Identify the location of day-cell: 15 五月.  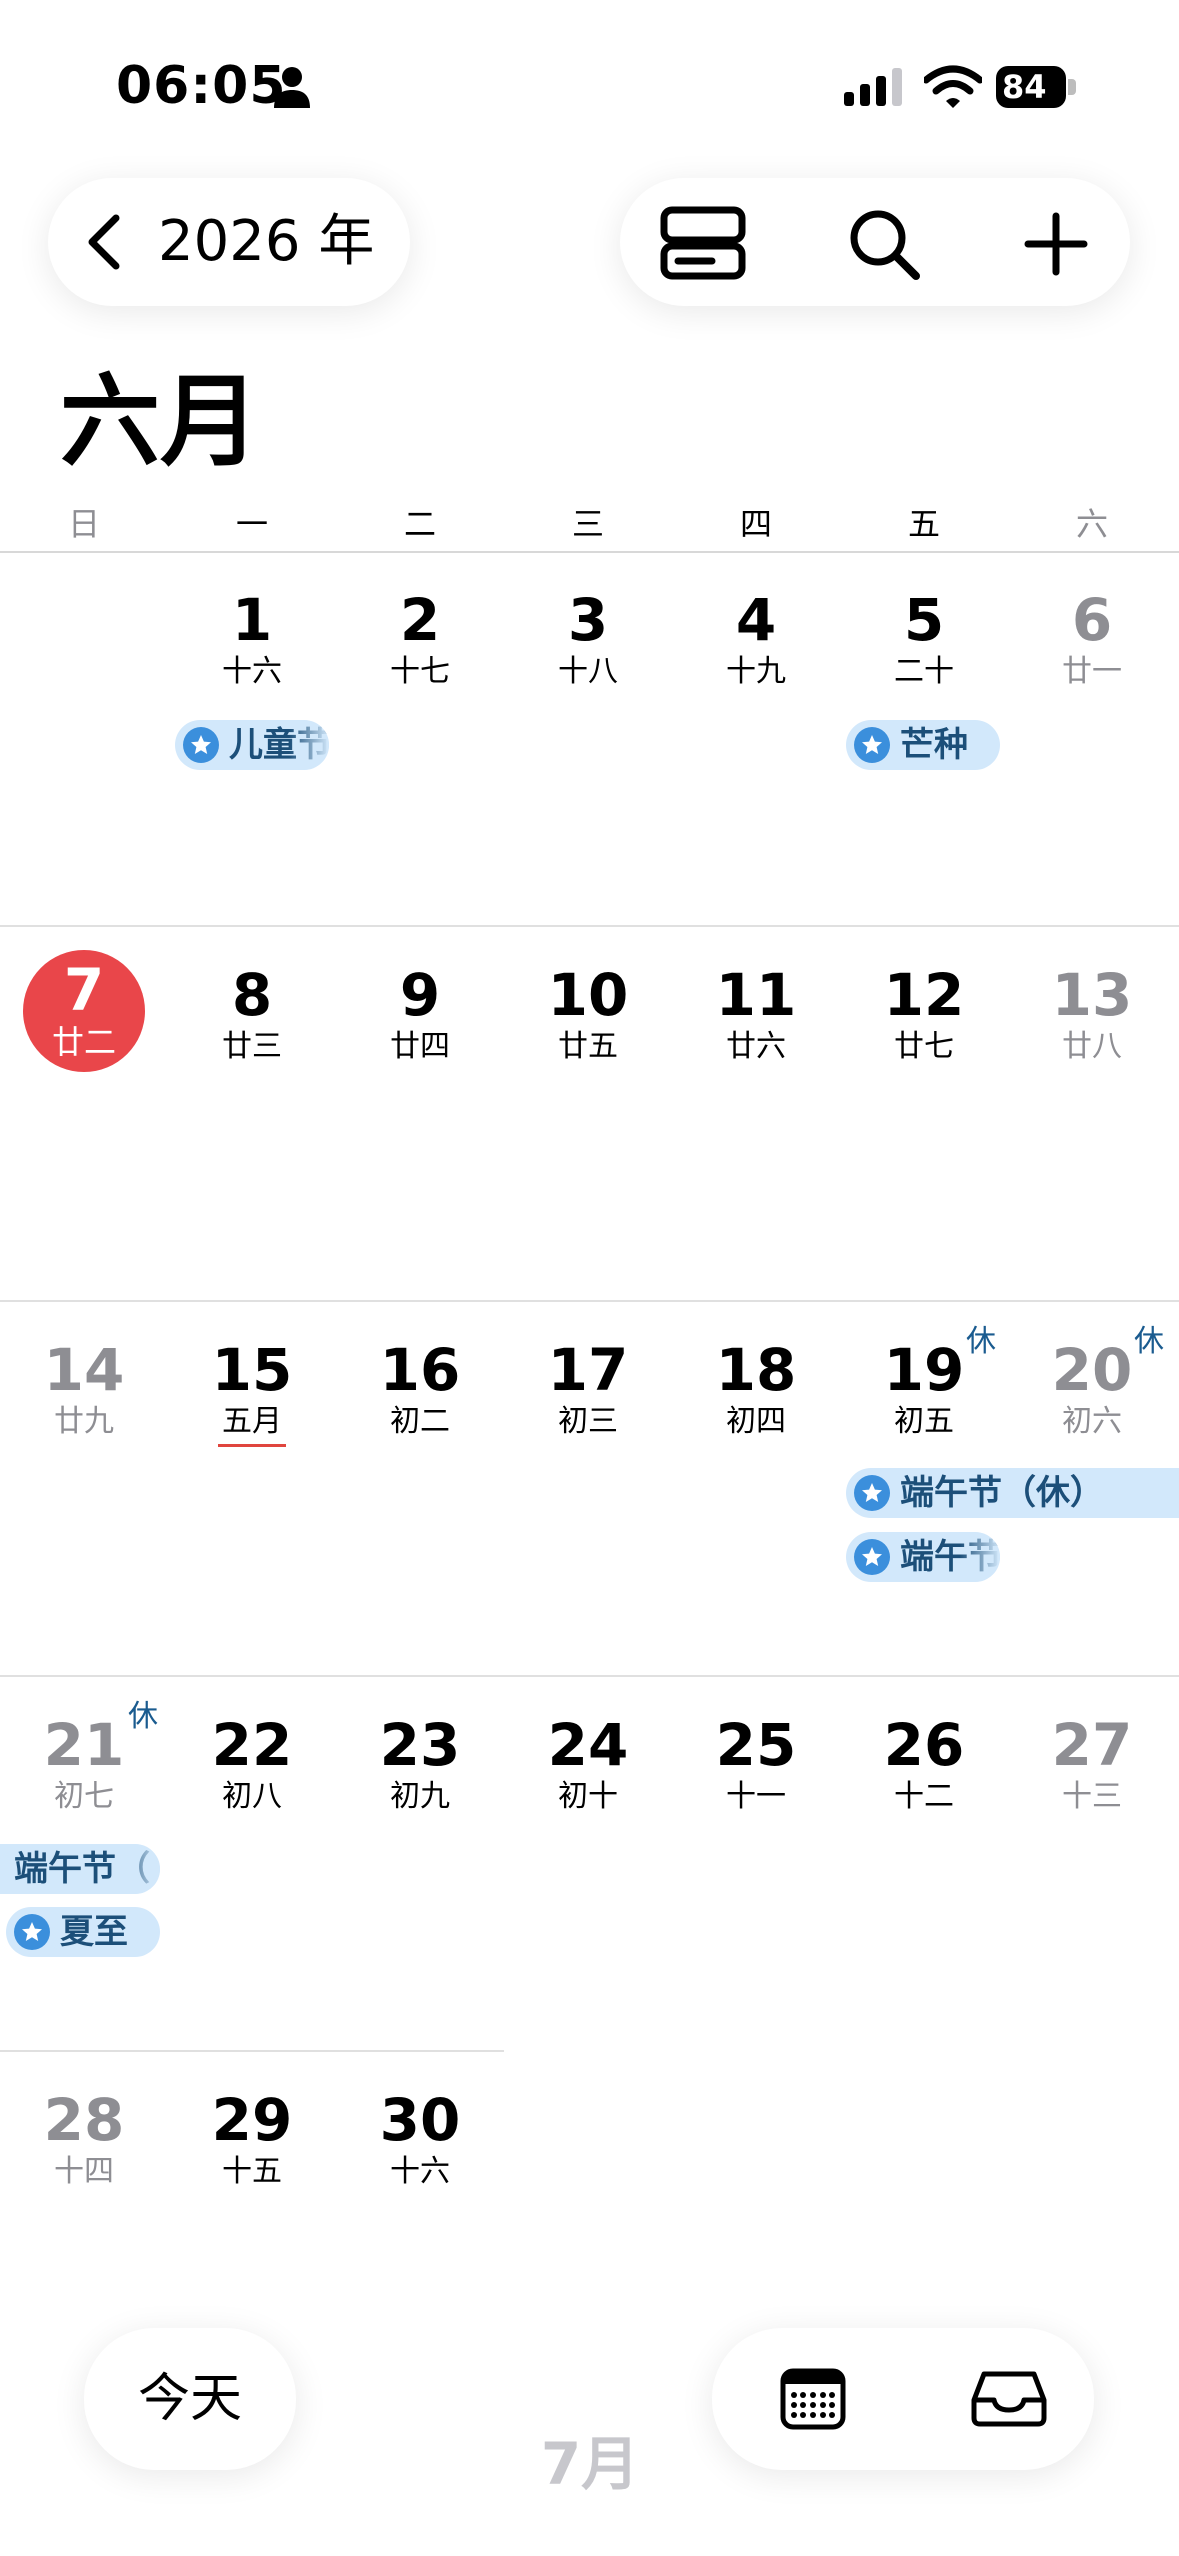
(252, 1392).